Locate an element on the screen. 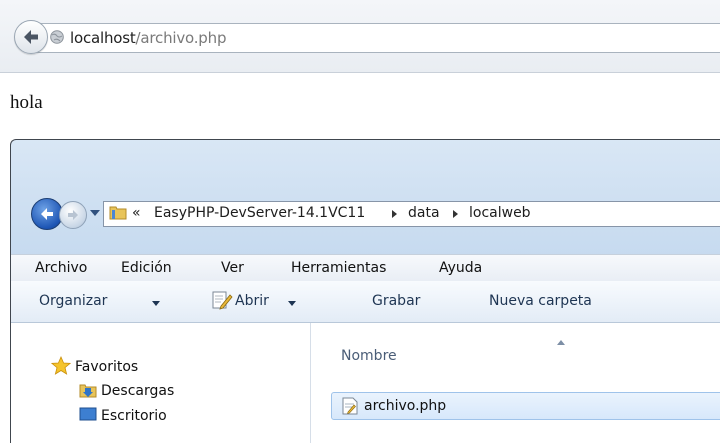  explorer-forward-button is located at coordinates (73, 215).